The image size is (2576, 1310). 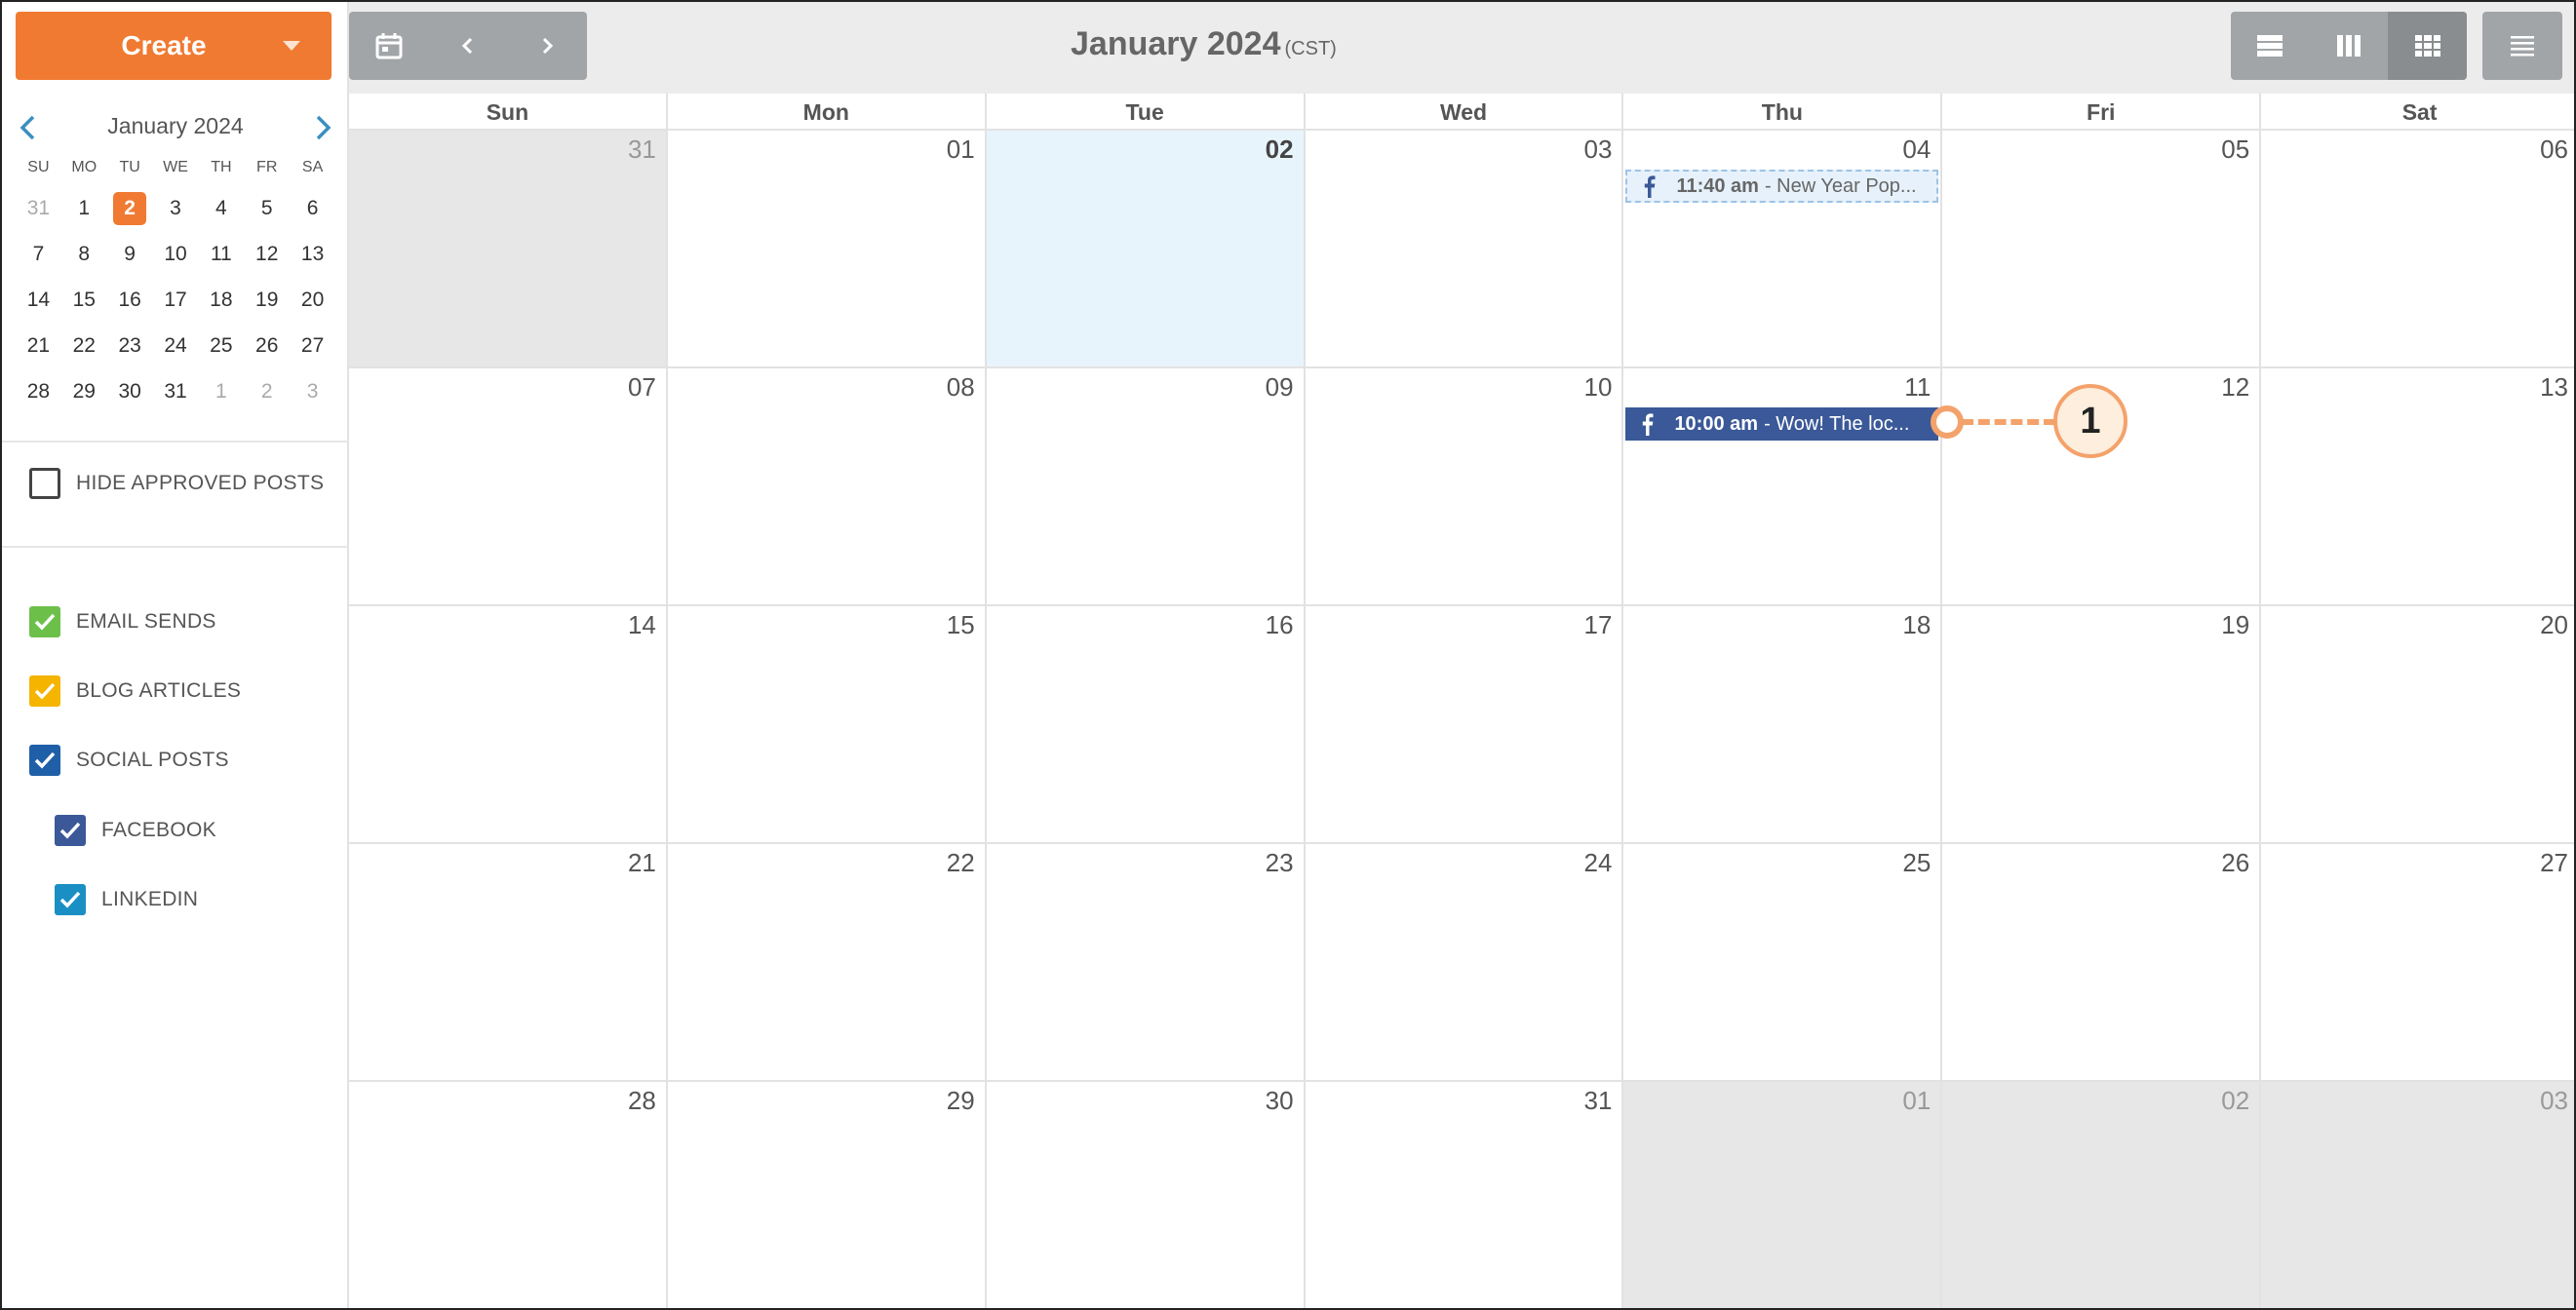 I want to click on mini-day: 27, so click(x=312, y=346).